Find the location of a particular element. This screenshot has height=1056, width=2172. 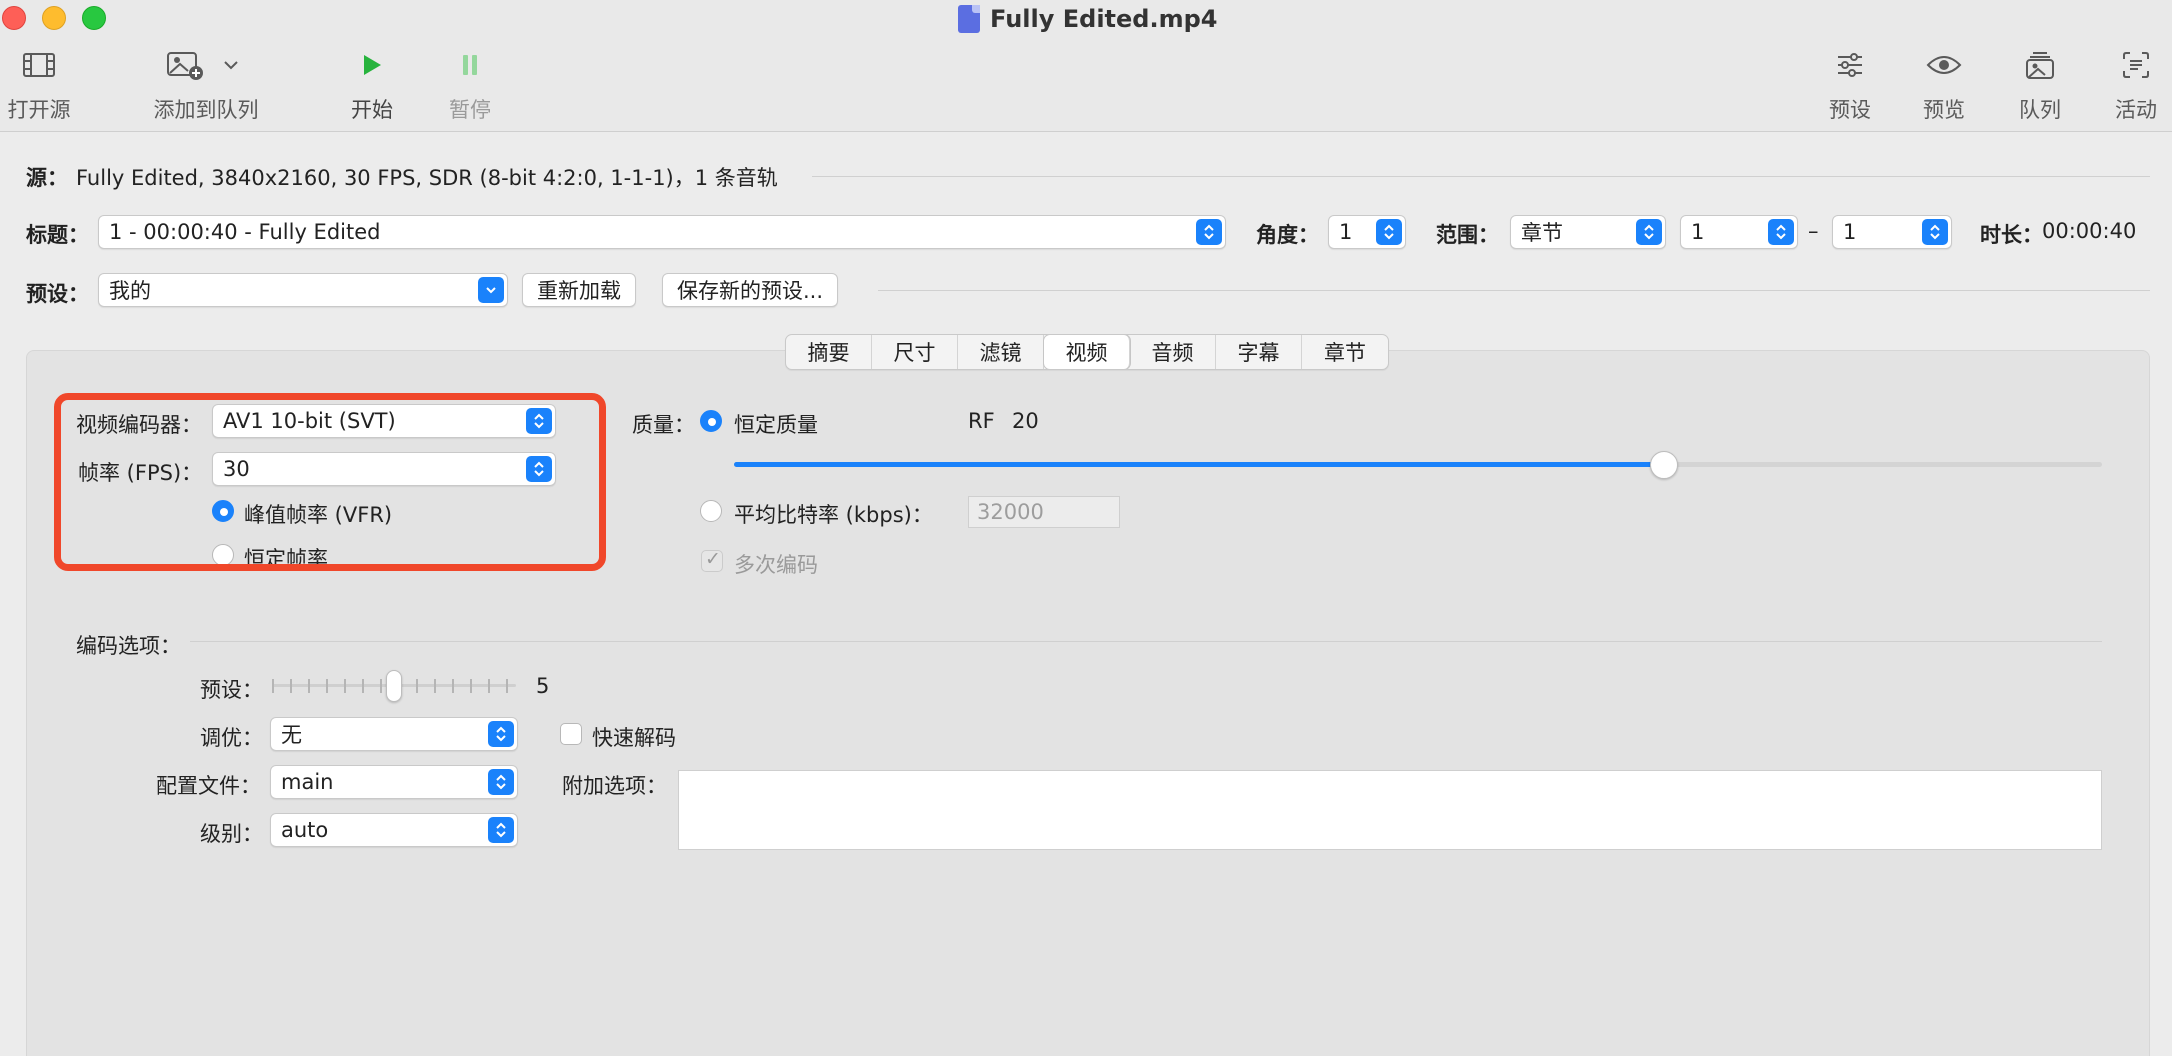

tab-subtitles: 字幕 is located at coordinates (1259, 352).